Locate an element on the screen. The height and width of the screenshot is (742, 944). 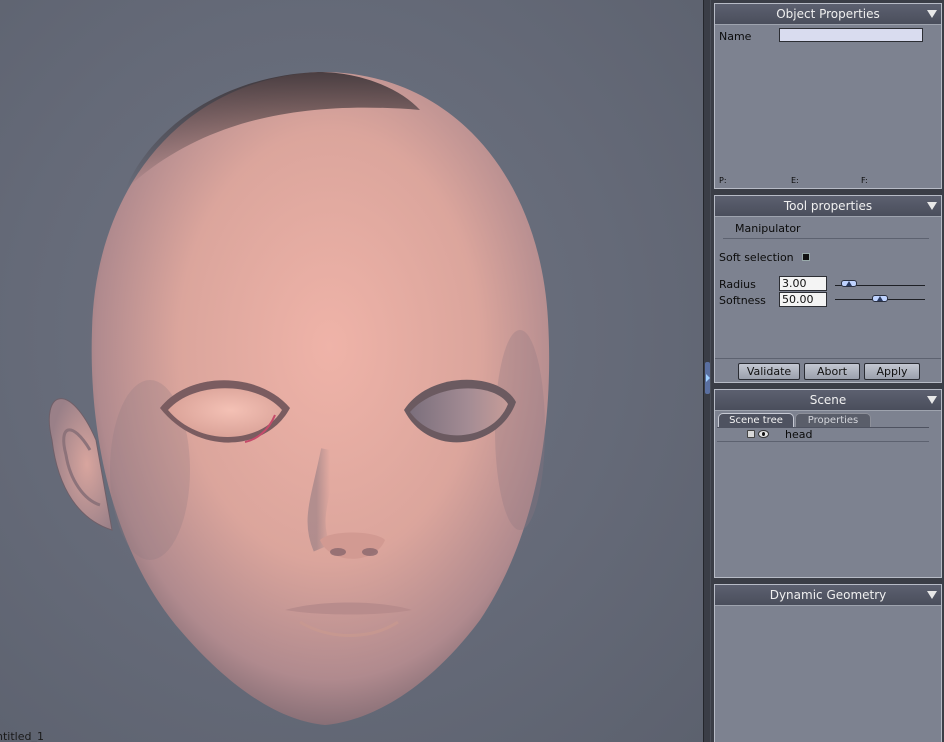
stat-edges-label: E: is located at coordinates (795, 180).